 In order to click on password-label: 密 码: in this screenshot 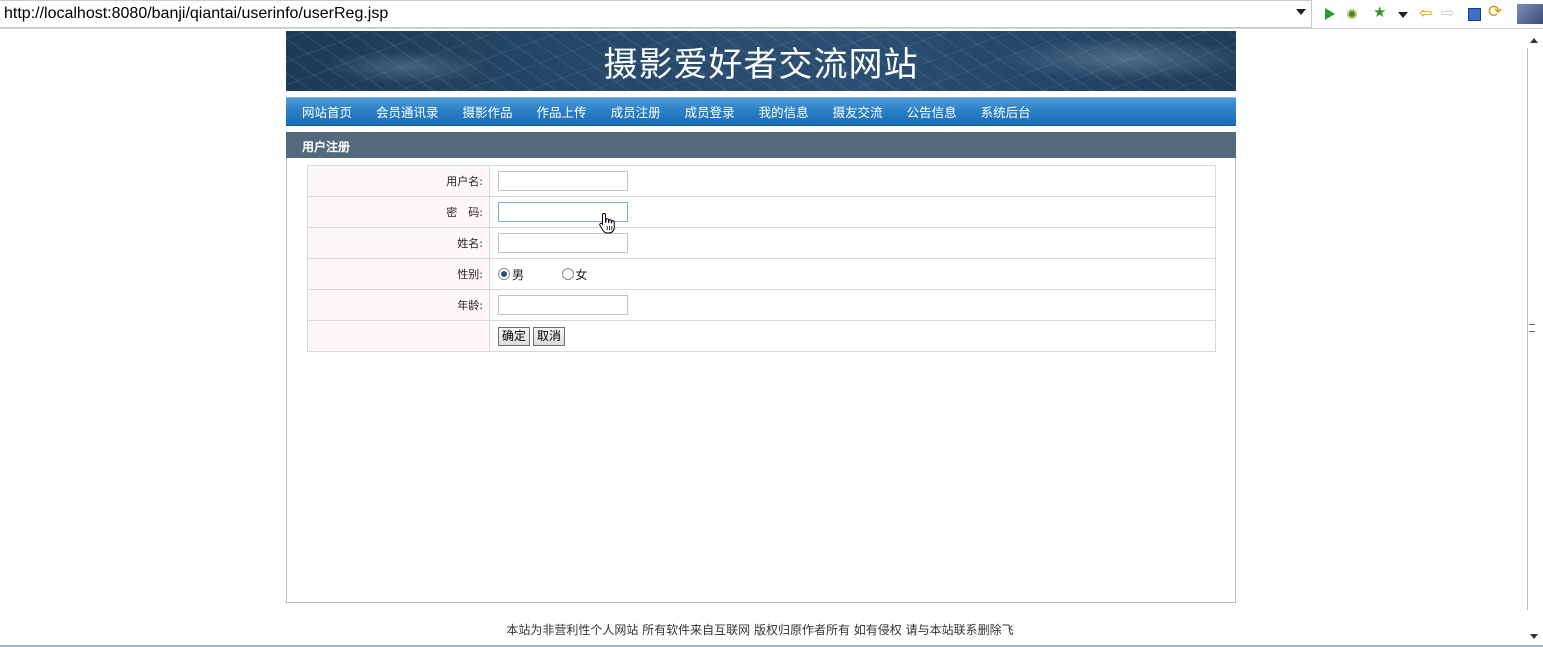, I will do `click(398, 212)`.